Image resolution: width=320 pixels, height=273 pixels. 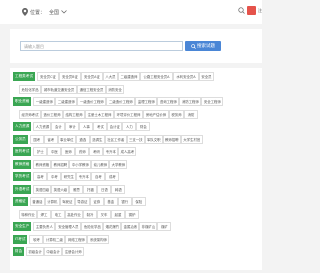 I want to click on category-item: 考研, so click(x=96, y=151).